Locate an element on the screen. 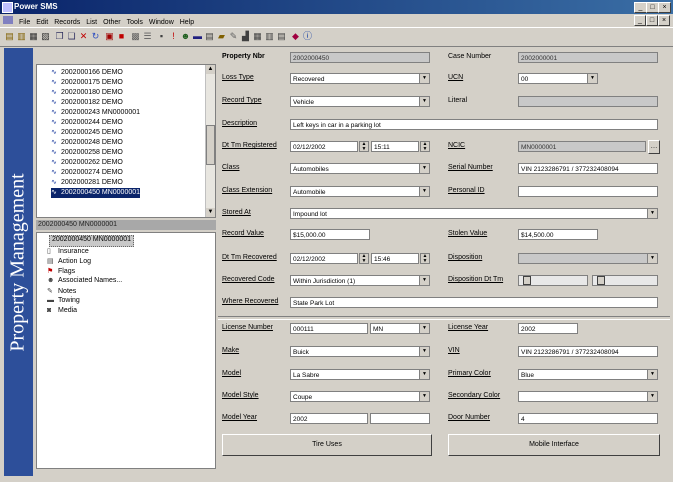  list-item: ∿ 2002000274 DEMO is located at coordinates (87, 173).